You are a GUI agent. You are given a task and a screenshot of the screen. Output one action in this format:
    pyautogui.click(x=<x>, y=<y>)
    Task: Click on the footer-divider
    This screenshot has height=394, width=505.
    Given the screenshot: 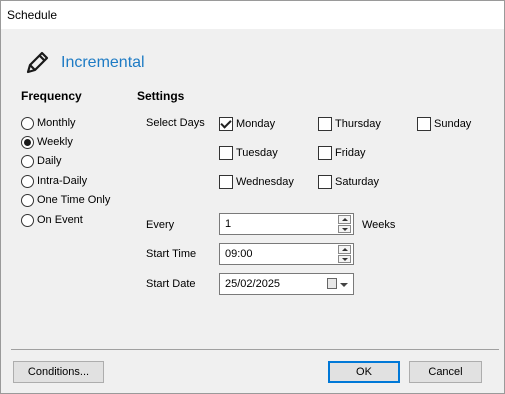 What is the action you would take?
    pyautogui.click(x=255, y=349)
    